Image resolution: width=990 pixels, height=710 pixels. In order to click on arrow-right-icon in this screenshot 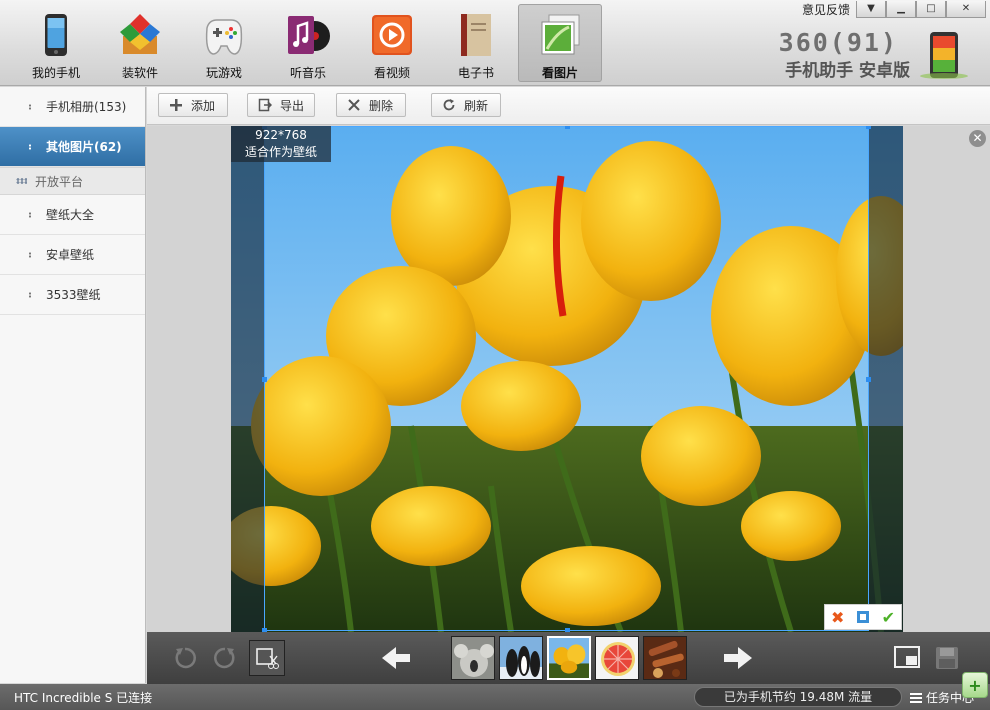, I will do `click(738, 658)`.